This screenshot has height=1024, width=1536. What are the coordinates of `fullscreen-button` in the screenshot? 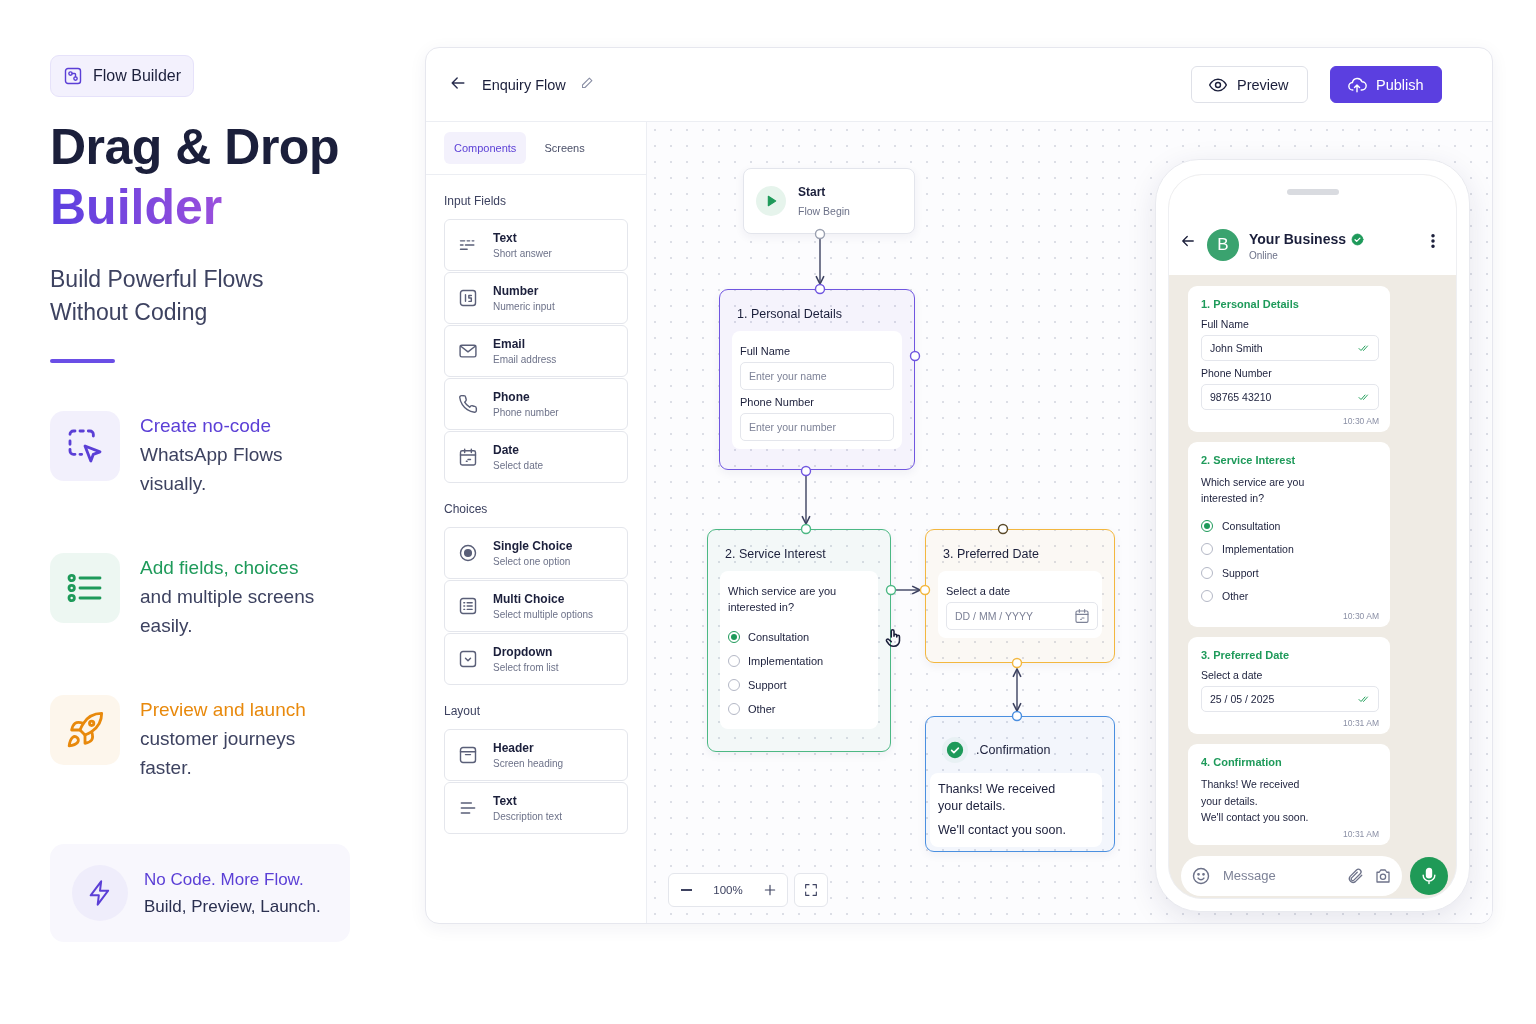 It's located at (811, 890).